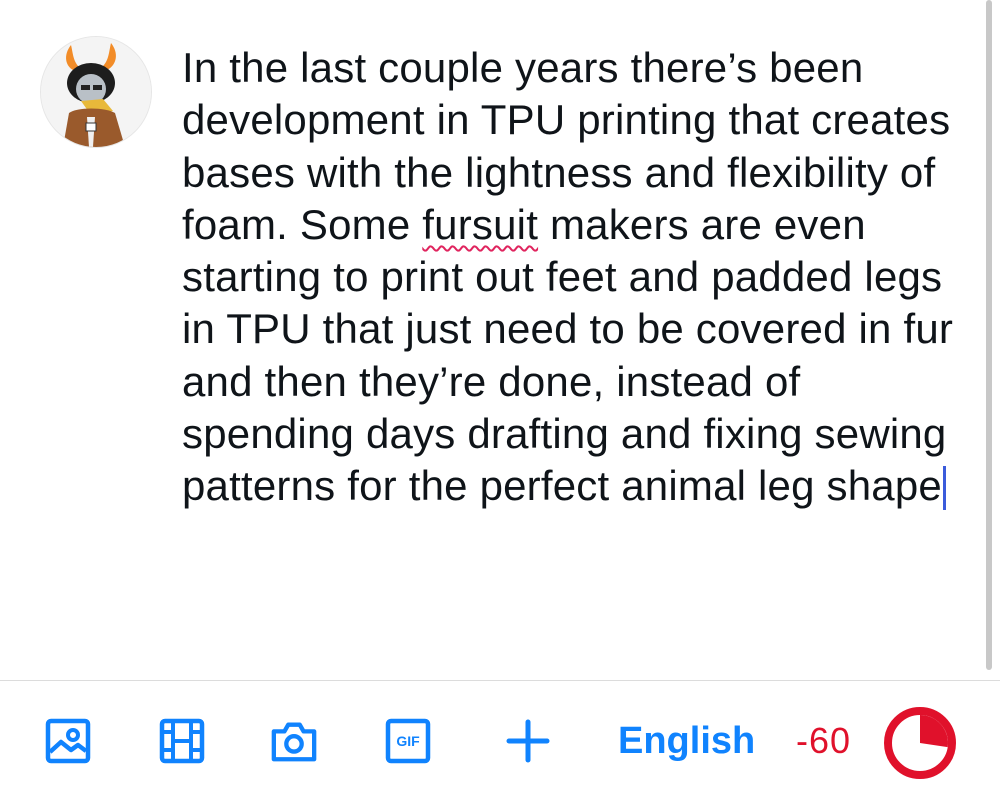 The width and height of the screenshot is (1000, 803). I want to click on camera-icon, so click(294, 742).